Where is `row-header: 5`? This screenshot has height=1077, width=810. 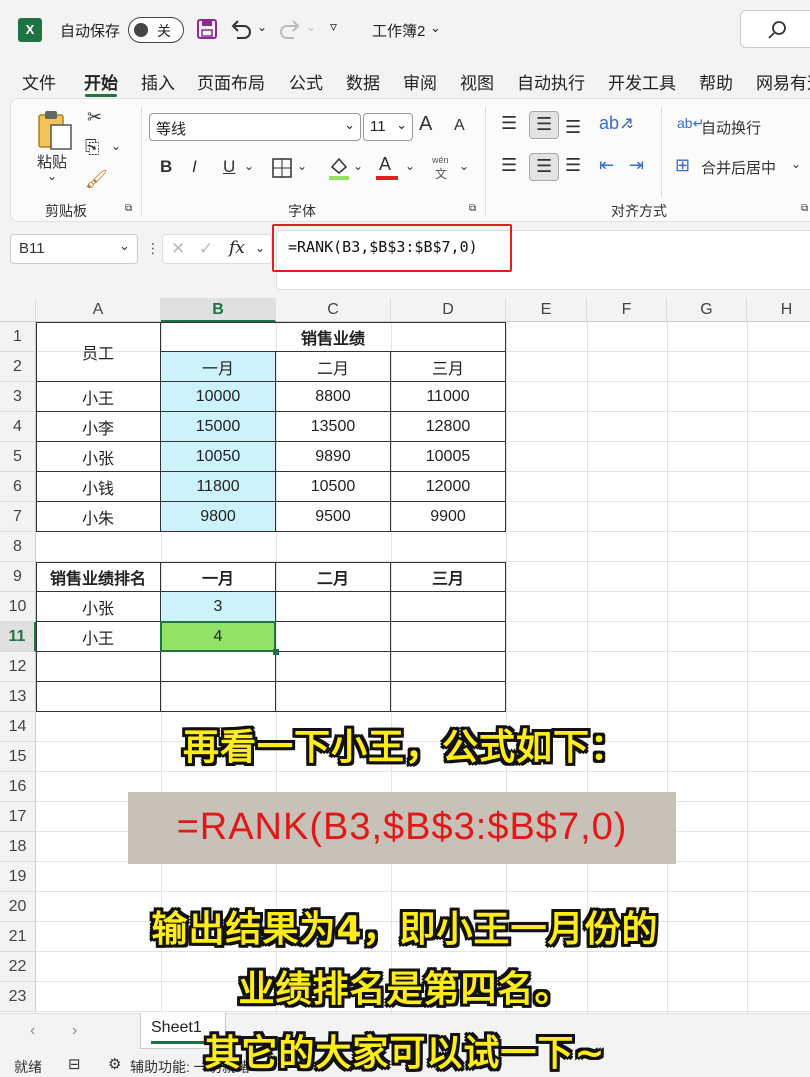
row-header: 5 is located at coordinates (18, 457).